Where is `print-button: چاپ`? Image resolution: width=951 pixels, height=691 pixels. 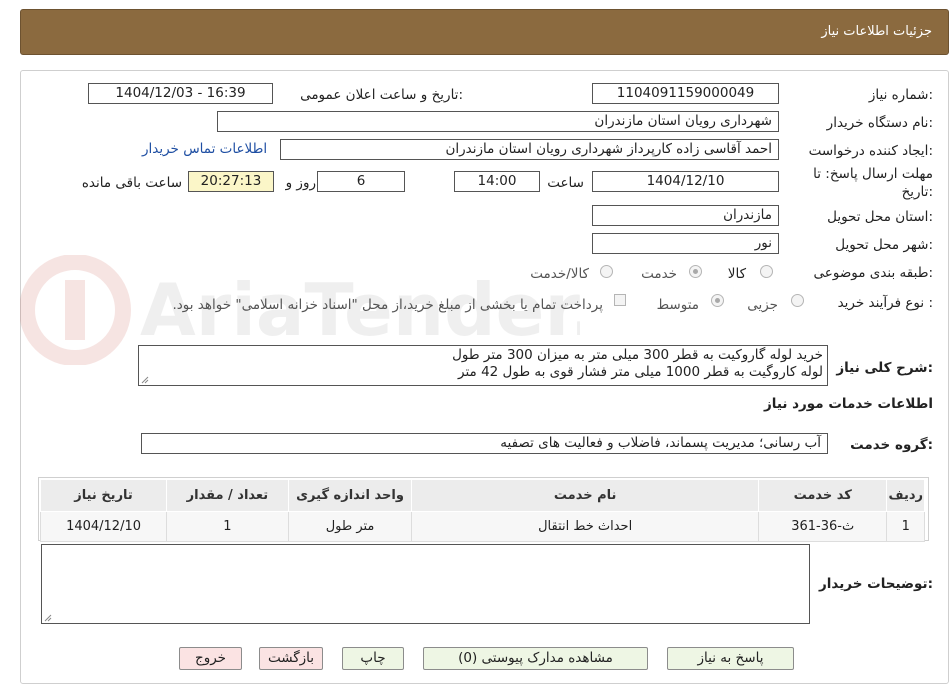
print-button: چاپ is located at coordinates (373, 658).